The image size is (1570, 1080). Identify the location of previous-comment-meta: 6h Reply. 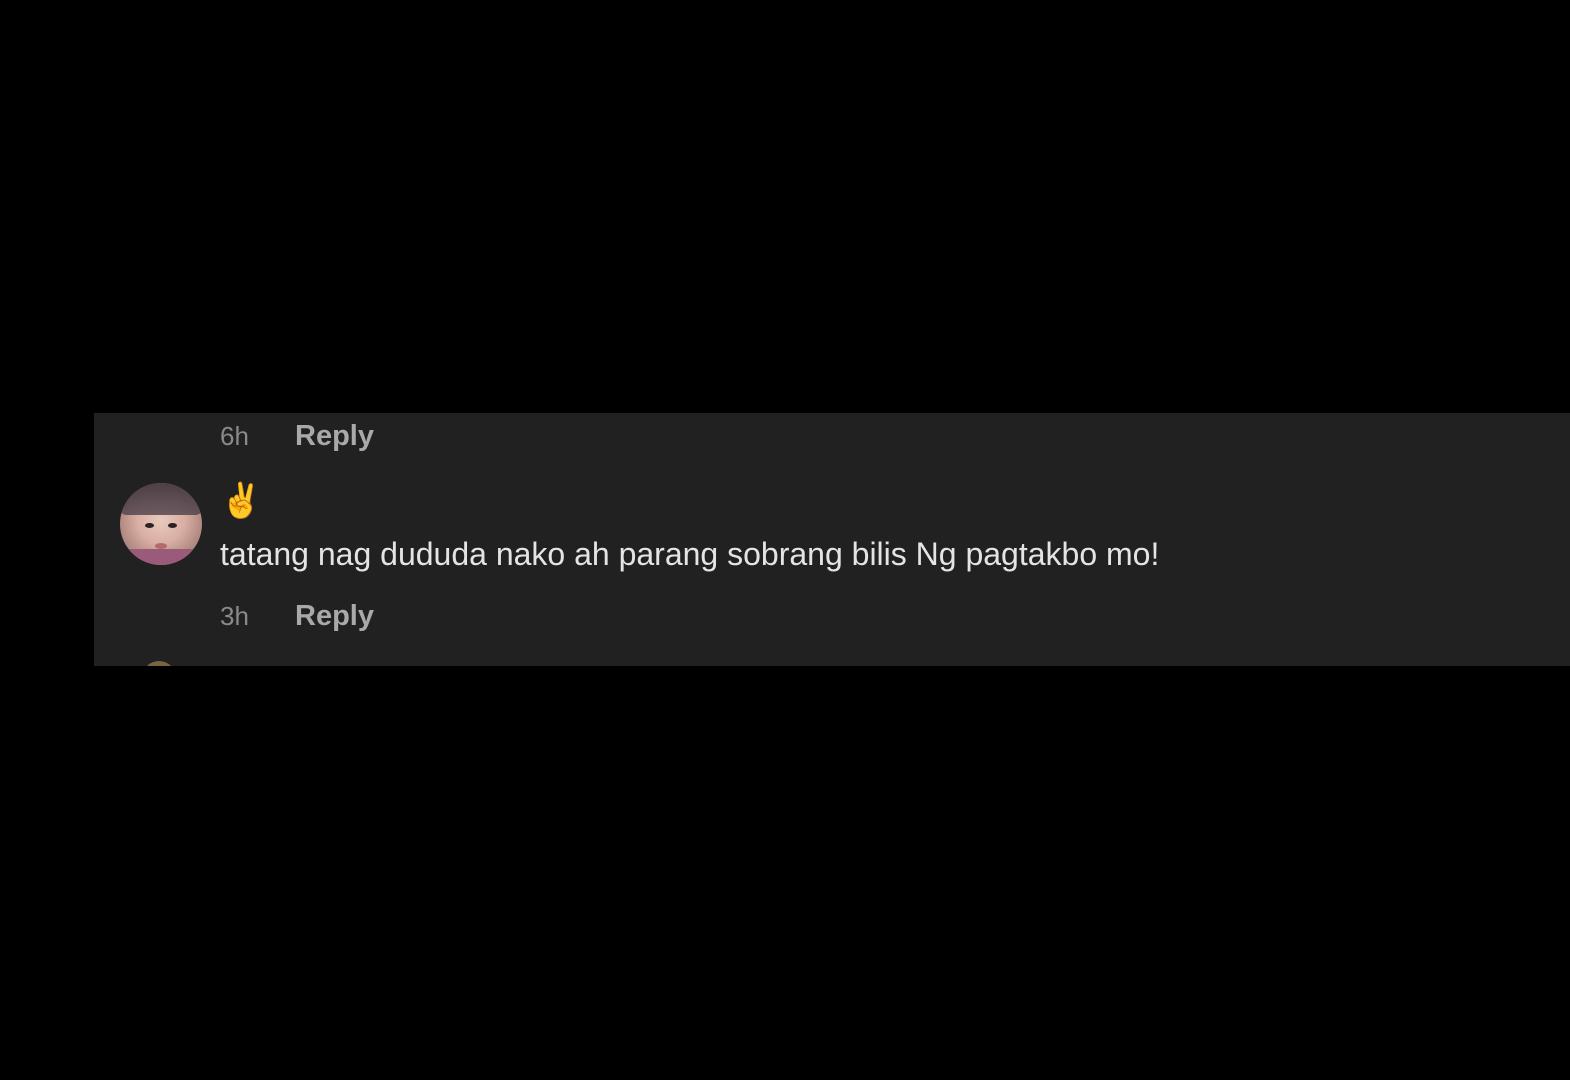
(297, 436).